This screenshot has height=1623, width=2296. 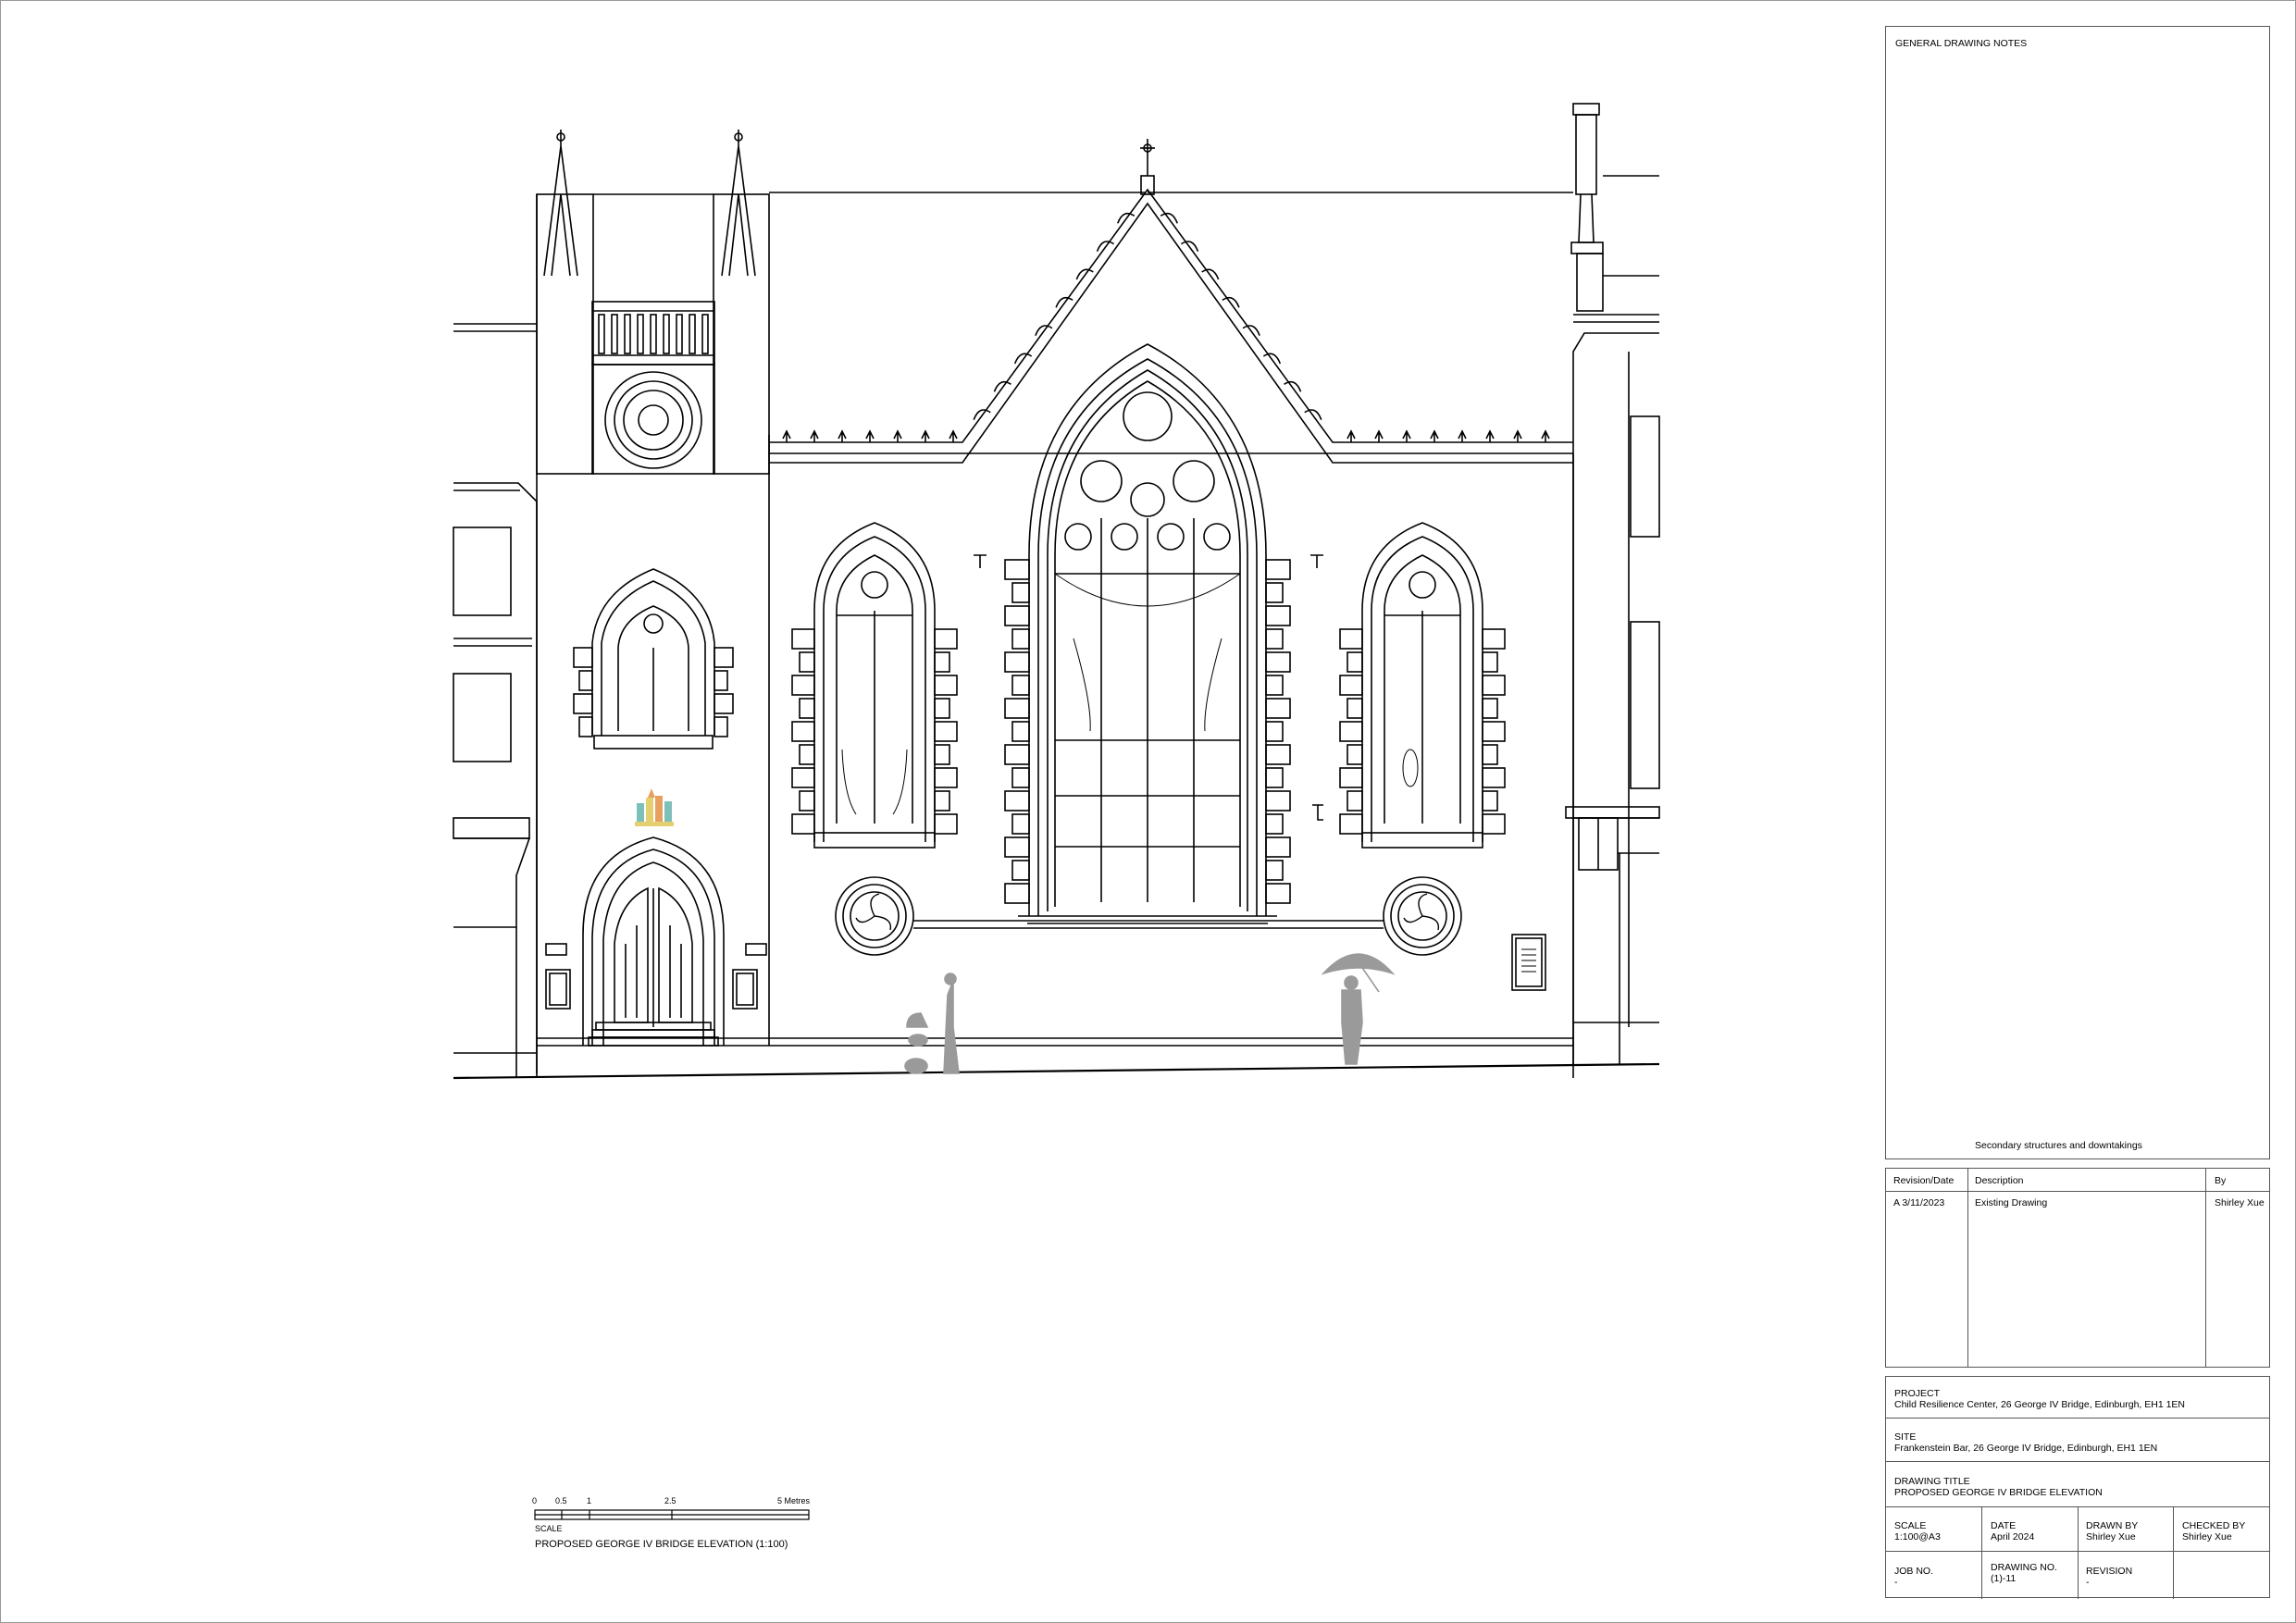 What do you see at coordinates (875, 685) in the screenshot?
I see `left-side-window` at bounding box center [875, 685].